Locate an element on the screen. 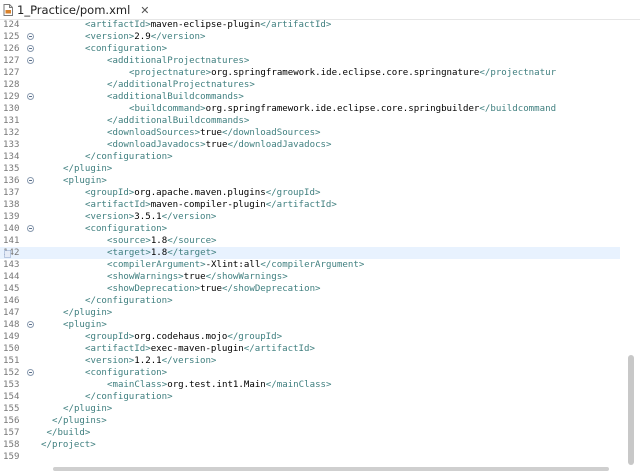  xml-tag: <showDeprecation> is located at coordinates (154, 289).